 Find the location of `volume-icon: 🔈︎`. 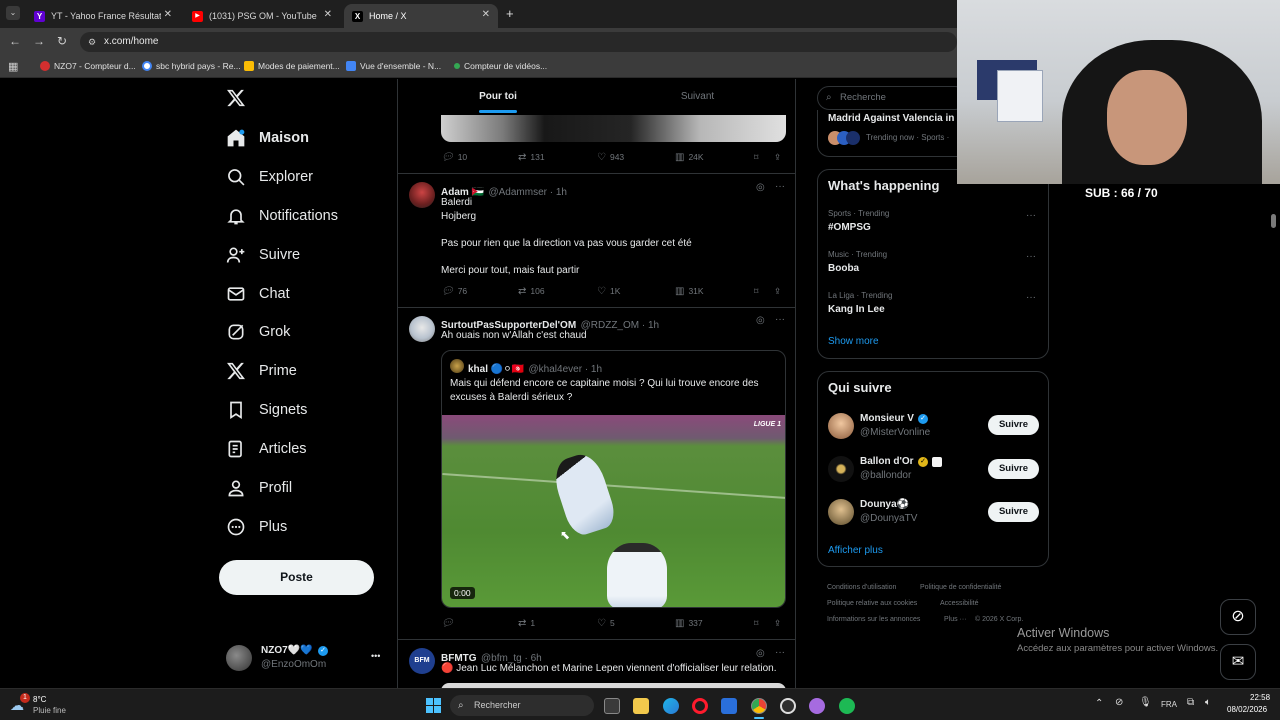

volume-icon: 🔈︎ is located at coordinates (1208, 702).